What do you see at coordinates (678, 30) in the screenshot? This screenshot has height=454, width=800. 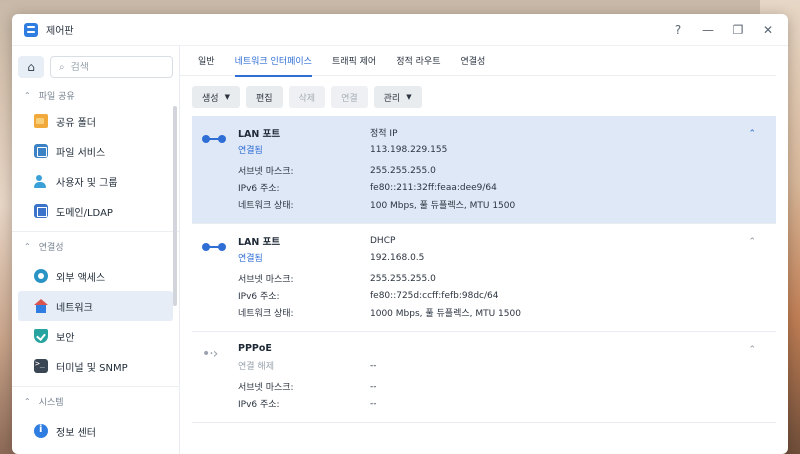 I see `help-button: ?` at bounding box center [678, 30].